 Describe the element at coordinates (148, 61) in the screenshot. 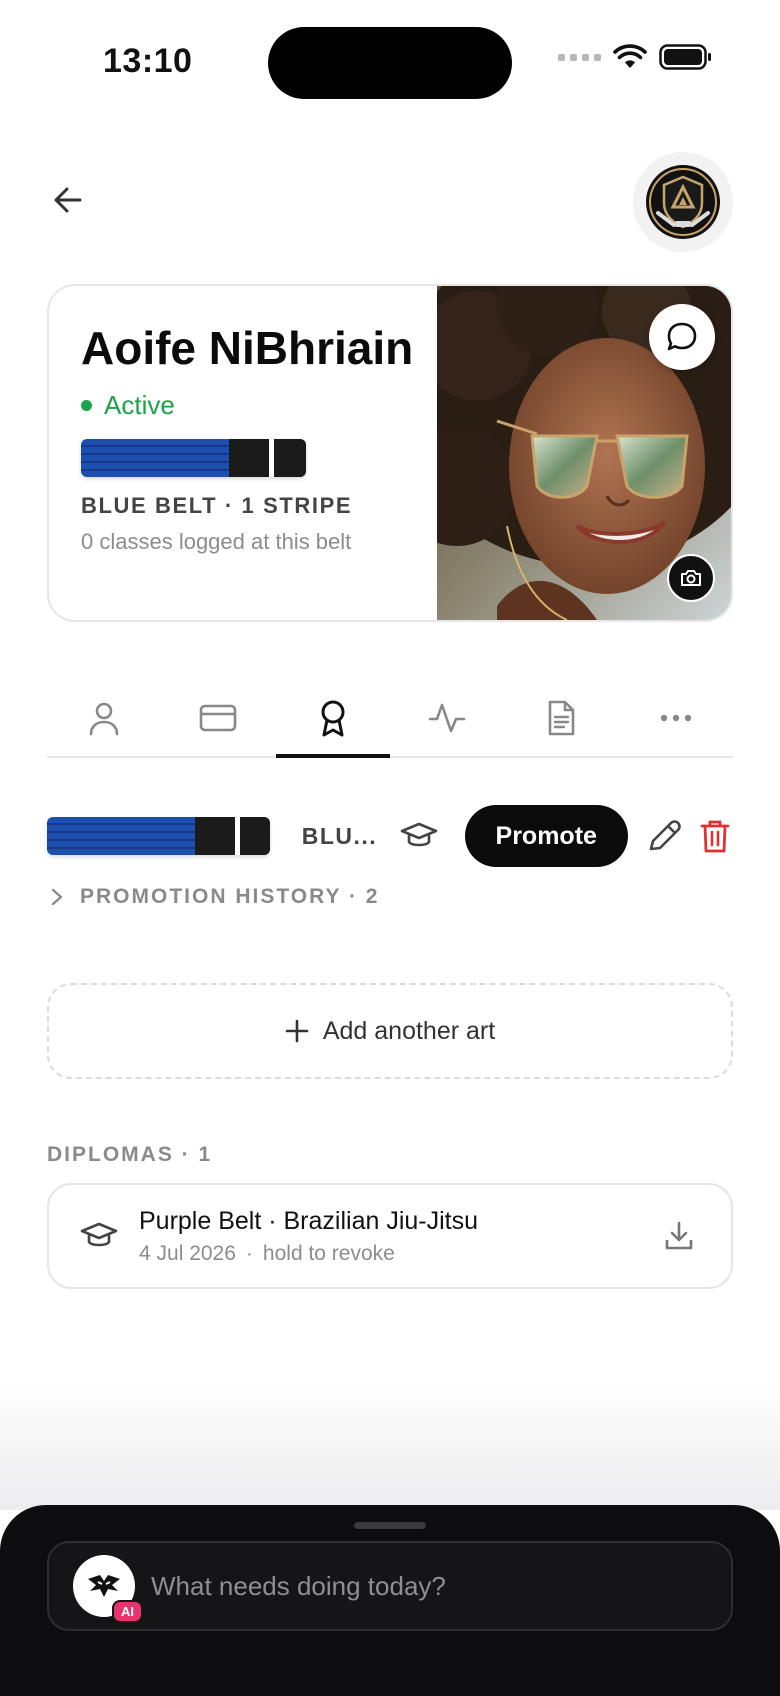

I see `status-time: 13:10` at that location.